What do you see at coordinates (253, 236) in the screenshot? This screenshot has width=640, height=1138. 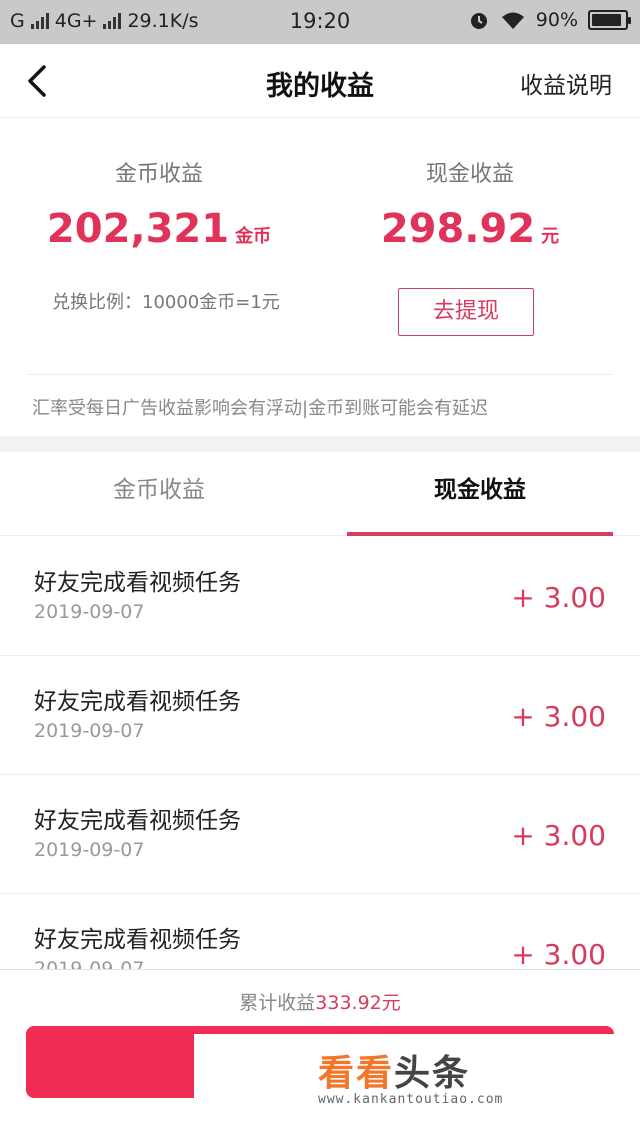 I see `coin-unit: 金币` at bounding box center [253, 236].